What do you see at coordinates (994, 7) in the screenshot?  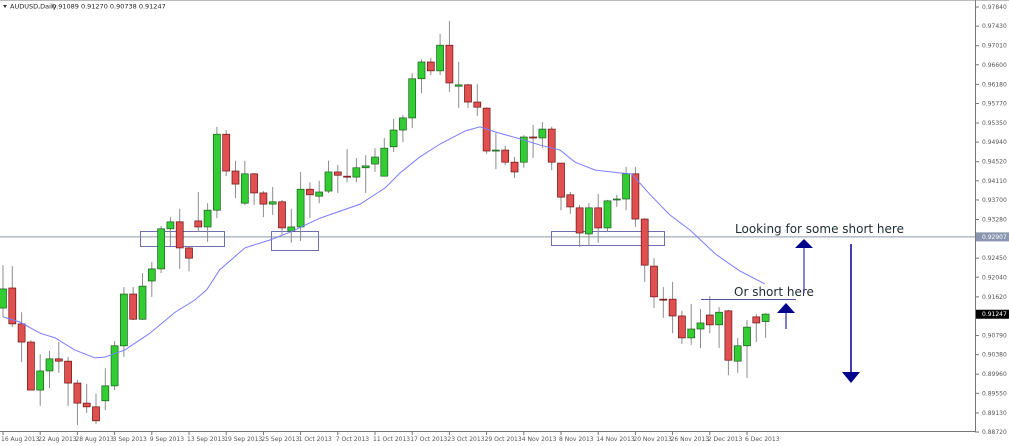 I see `y-tick-label: 0.97840` at bounding box center [994, 7].